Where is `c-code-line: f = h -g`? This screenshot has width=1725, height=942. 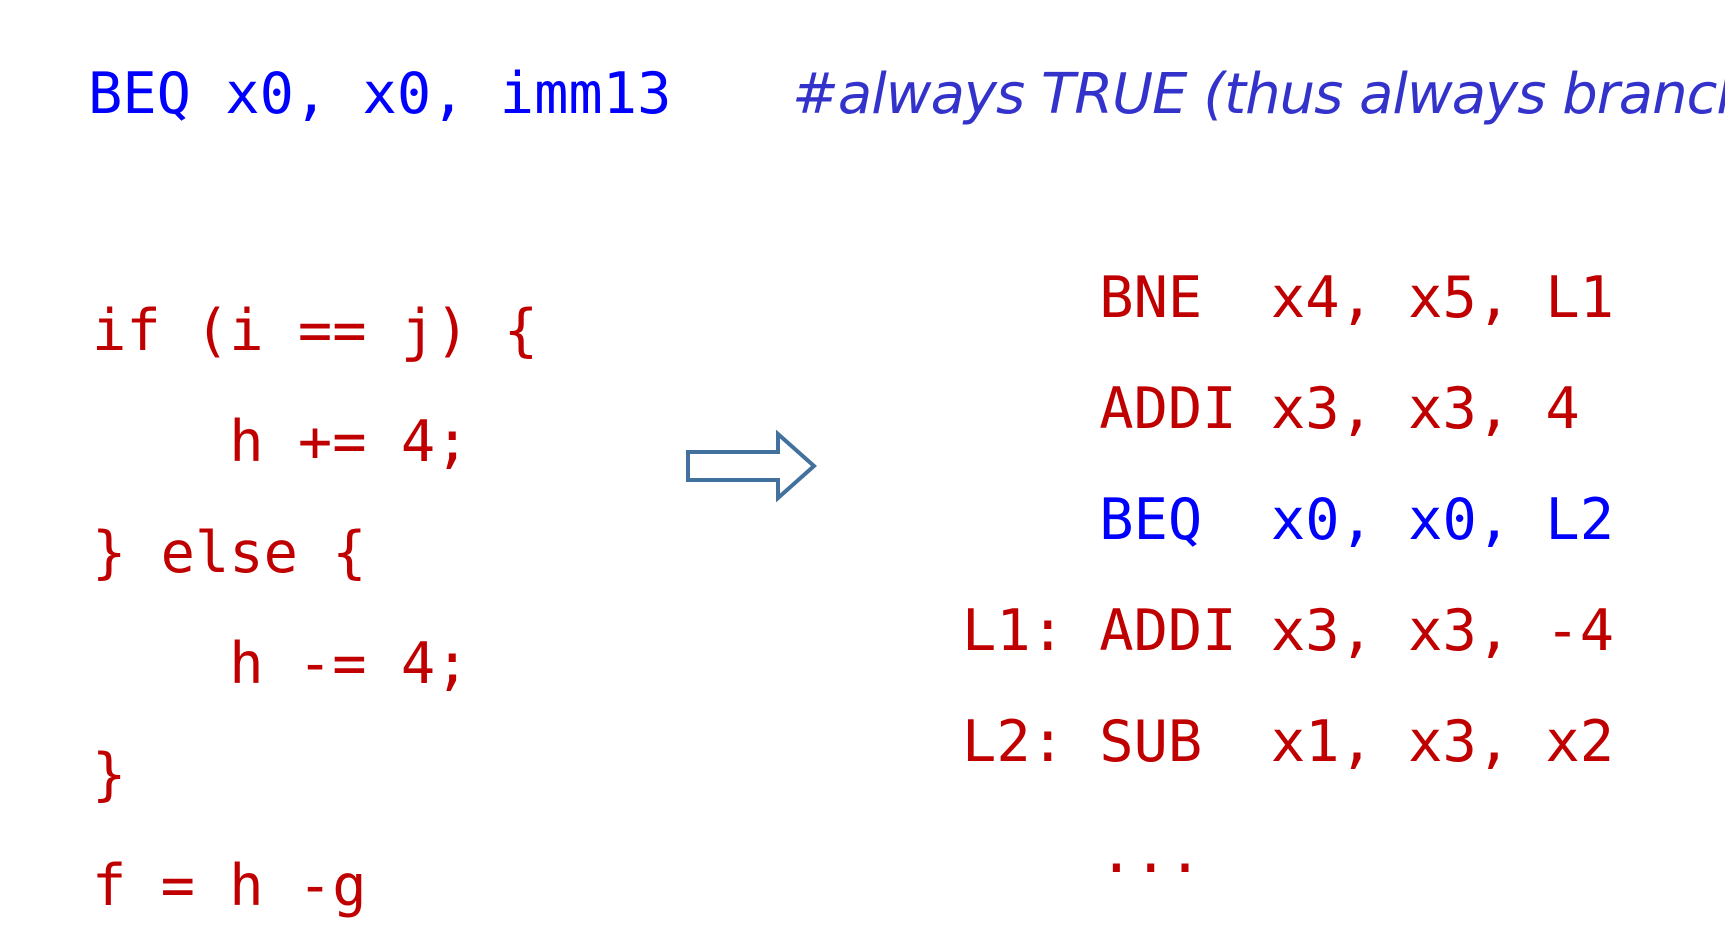
c-code-line: f = h -g is located at coordinates (229, 886).